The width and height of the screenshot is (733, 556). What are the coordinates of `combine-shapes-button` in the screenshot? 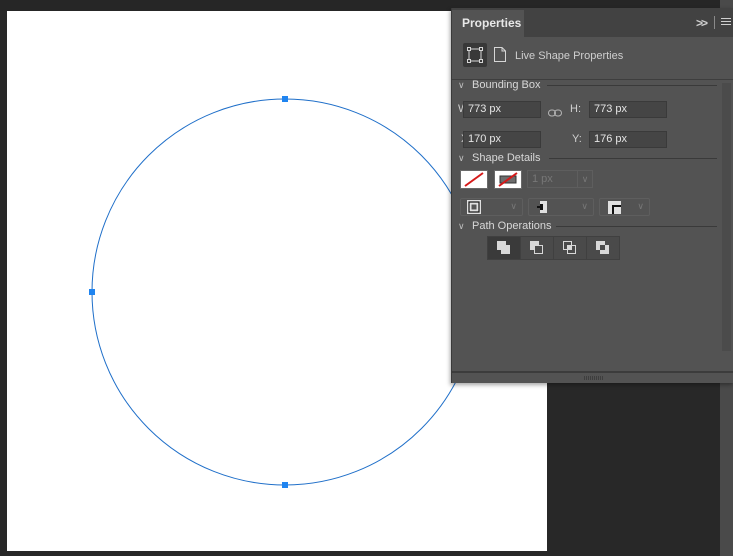 It's located at (504, 248).